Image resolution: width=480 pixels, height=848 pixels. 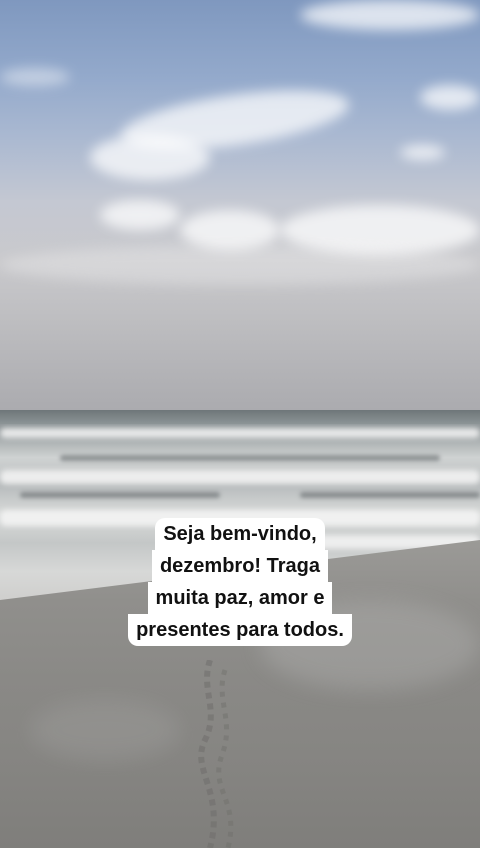 What do you see at coordinates (240, 566) in the screenshot?
I see `caption-line: dezembro! Traga` at bounding box center [240, 566].